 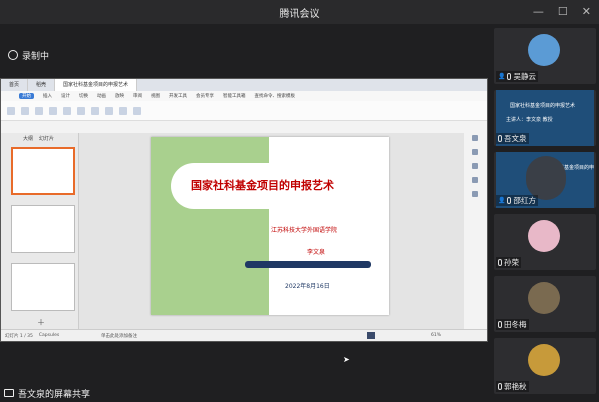 I want to click on participant-name-bar: 👤 邵红方, so click(x=517, y=200).